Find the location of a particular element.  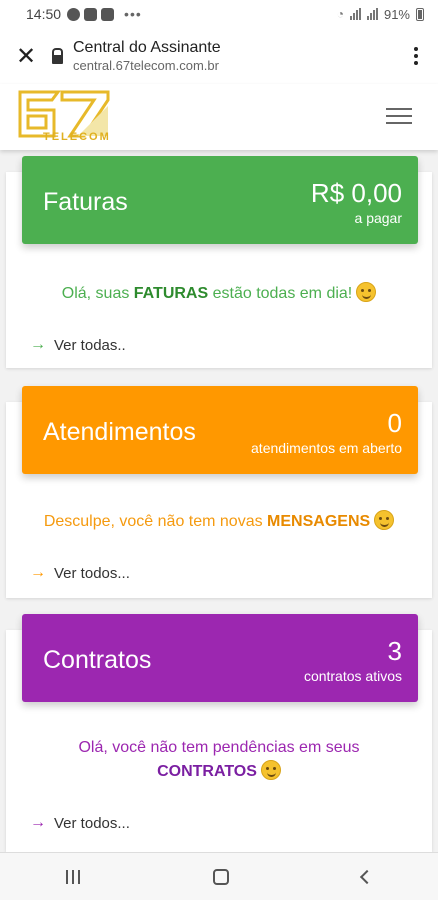

logo-text: TELECOM is located at coordinates (77, 137).